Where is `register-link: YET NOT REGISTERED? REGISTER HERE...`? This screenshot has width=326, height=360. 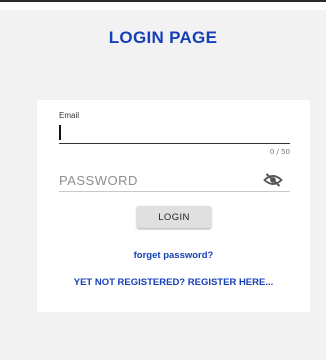
register-link: YET NOT REGISTERED? REGISTER HERE... is located at coordinates (173, 282).